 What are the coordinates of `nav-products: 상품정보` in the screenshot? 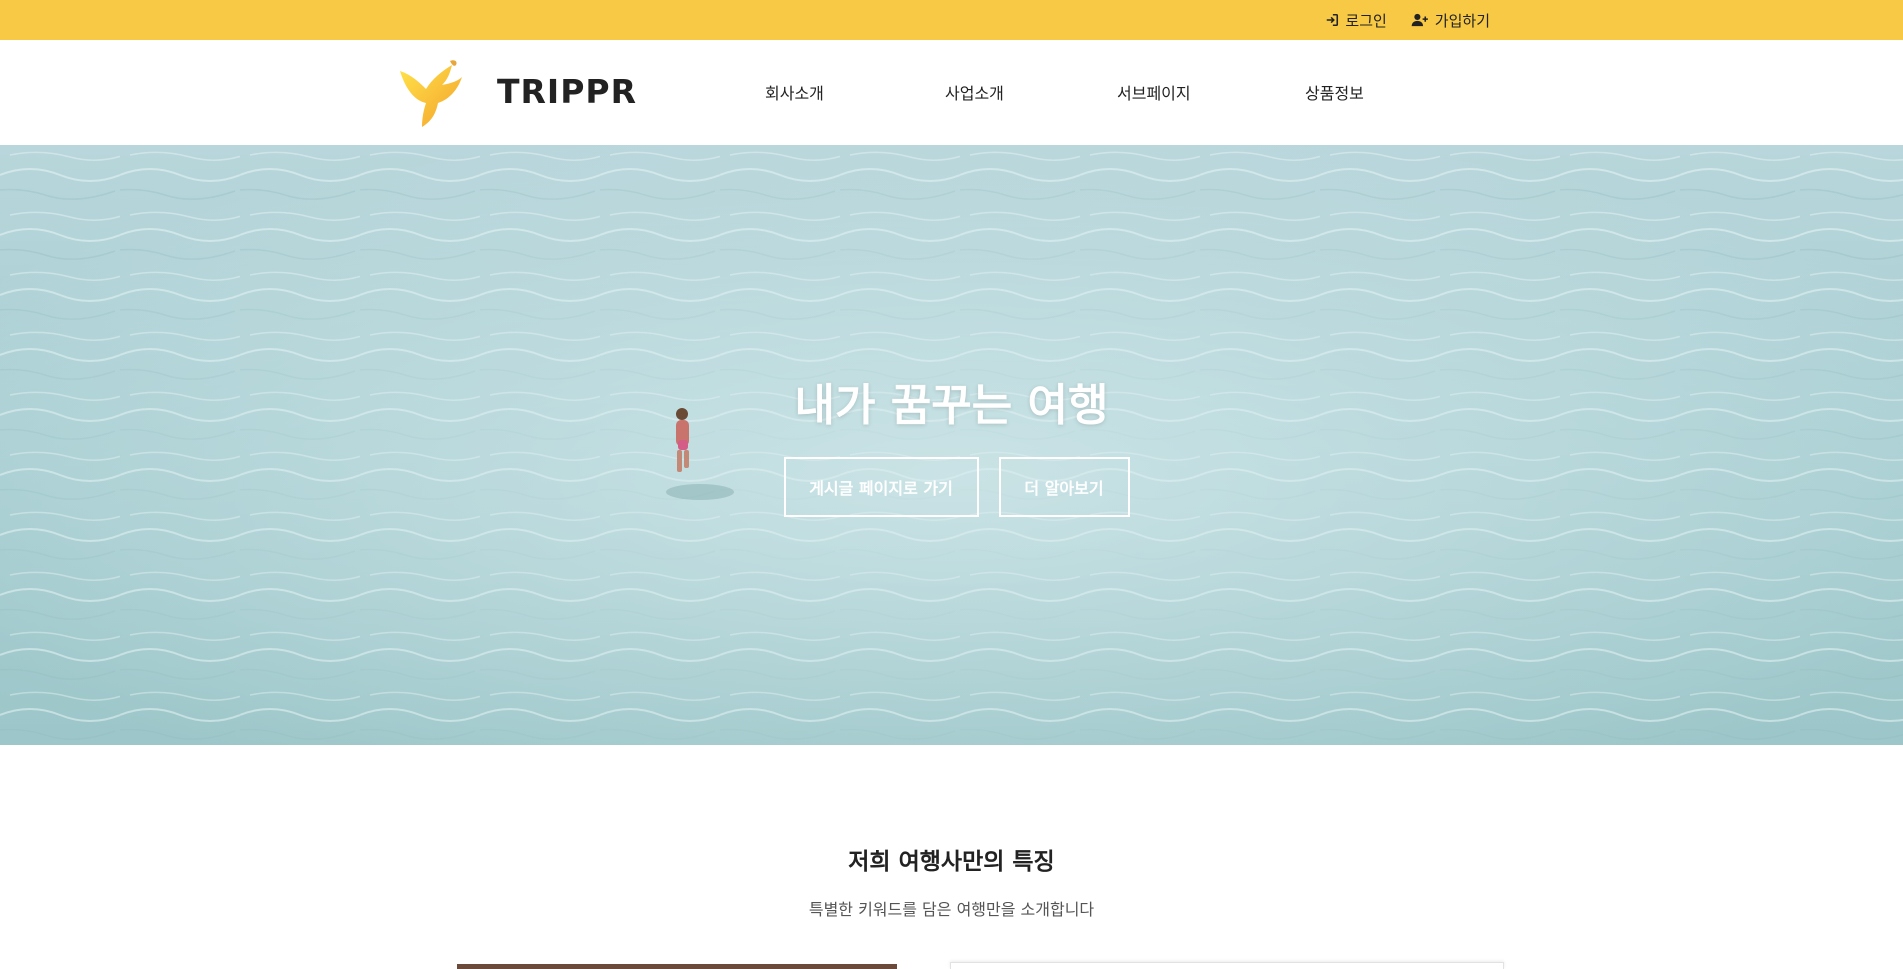 It's located at (1334, 92).